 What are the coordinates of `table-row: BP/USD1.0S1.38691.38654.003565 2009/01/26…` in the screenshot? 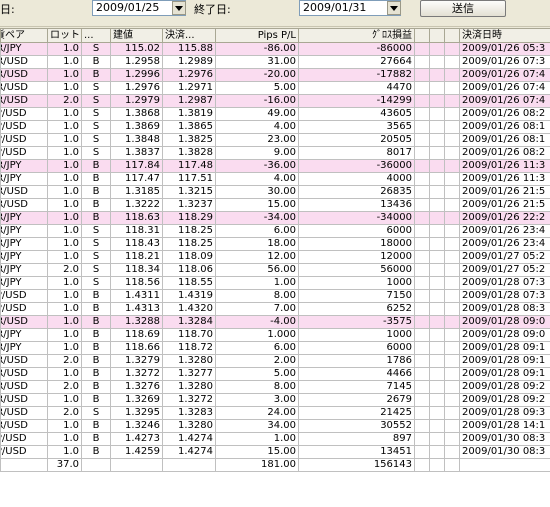 It's located at (275, 127).